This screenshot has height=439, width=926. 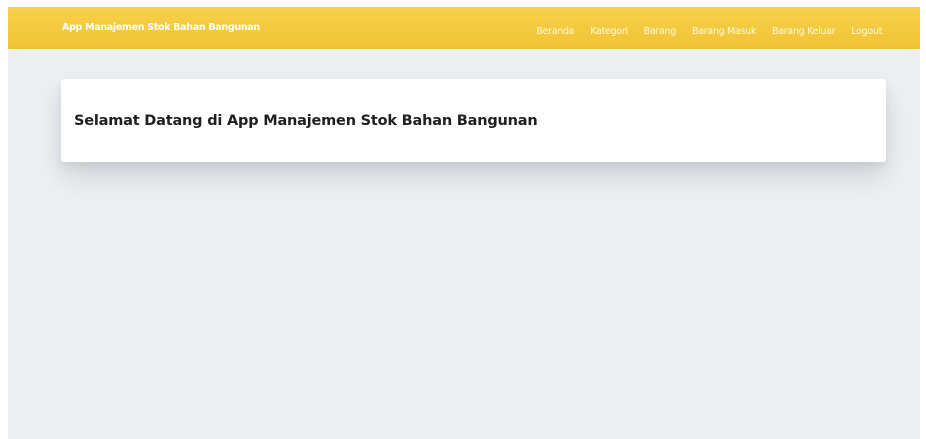 What do you see at coordinates (547, 31) in the screenshot?
I see `nav-item-beranda: Beranda` at bounding box center [547, 31].